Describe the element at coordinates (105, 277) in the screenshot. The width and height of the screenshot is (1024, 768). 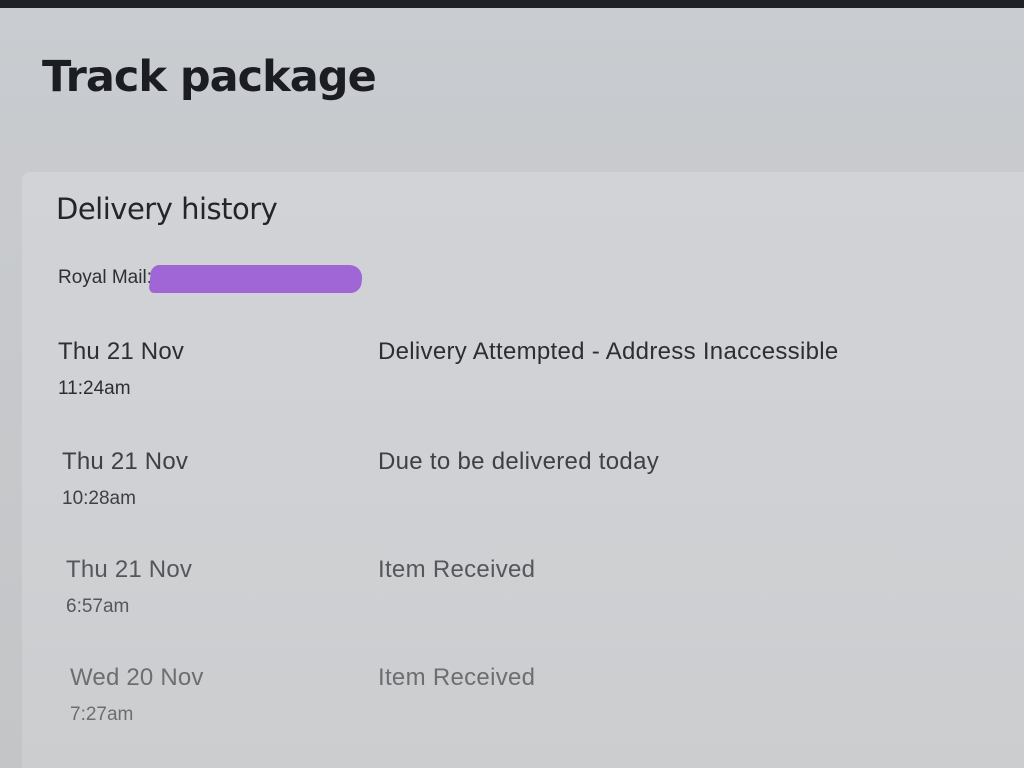
I see `carrier-label: Royal Mail:` at that location.